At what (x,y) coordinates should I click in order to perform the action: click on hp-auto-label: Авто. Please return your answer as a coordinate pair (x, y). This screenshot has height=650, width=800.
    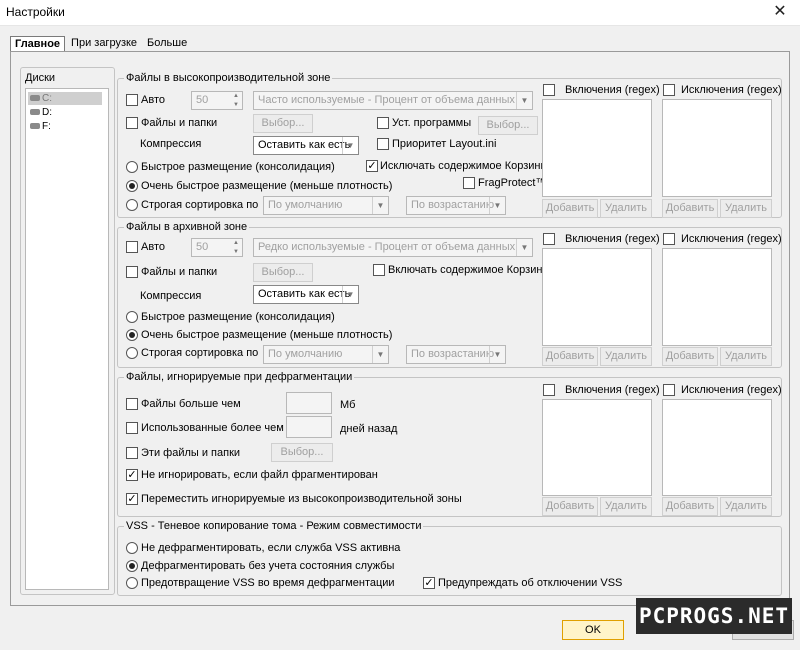
    Looking at the image, I should click on (153, 100).